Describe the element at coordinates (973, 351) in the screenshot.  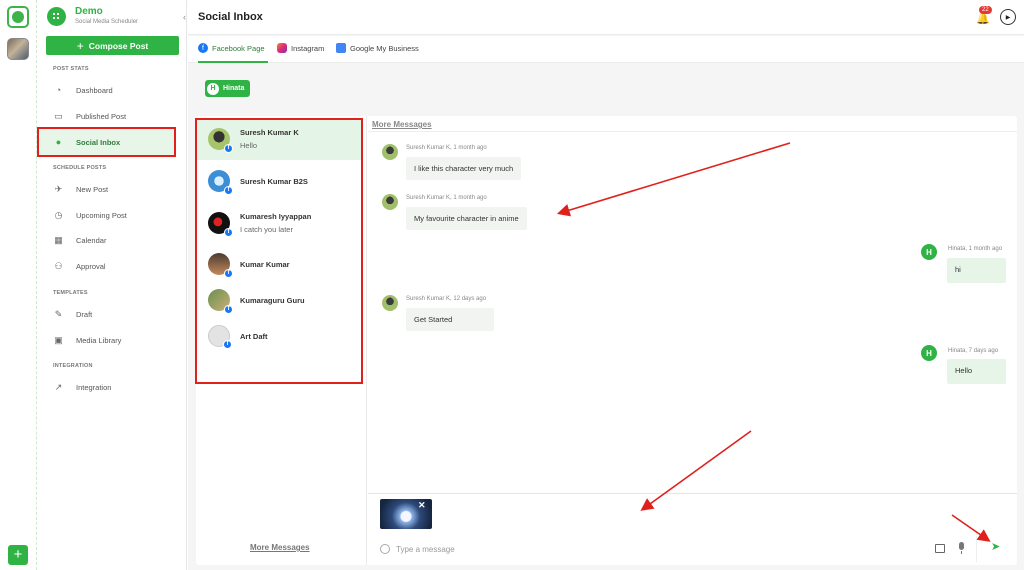
I see `message-meta: Hinata, 7 days ago` at that location.